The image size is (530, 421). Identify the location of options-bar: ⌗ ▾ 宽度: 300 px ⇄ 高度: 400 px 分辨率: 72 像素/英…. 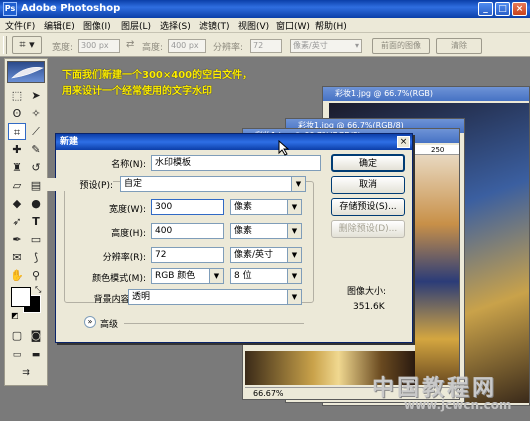
(265, 45).